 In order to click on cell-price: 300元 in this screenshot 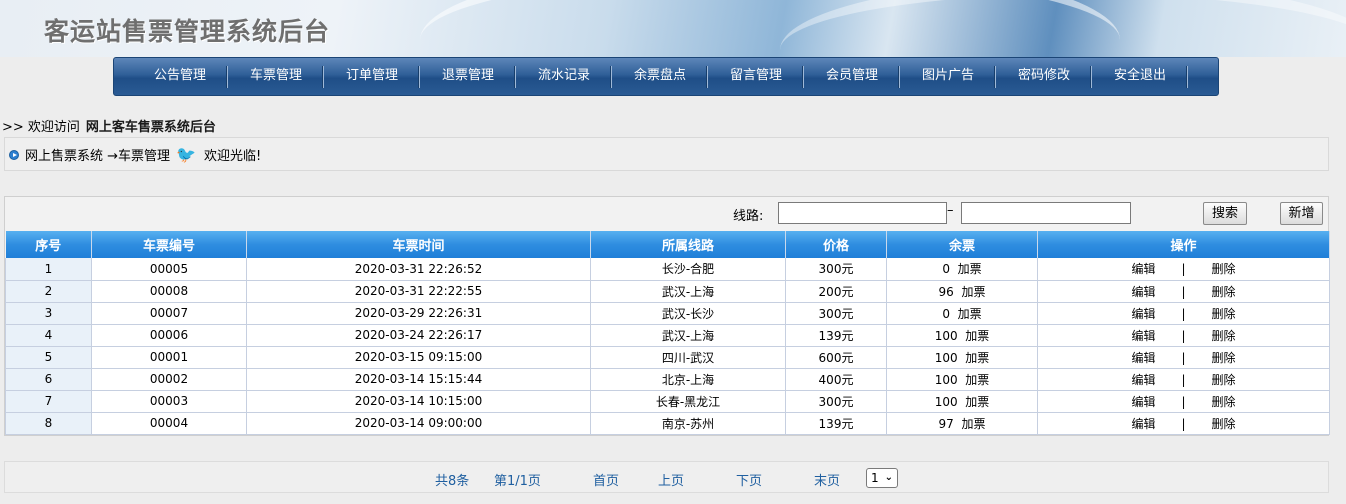, I will do `click(836, 269)`.